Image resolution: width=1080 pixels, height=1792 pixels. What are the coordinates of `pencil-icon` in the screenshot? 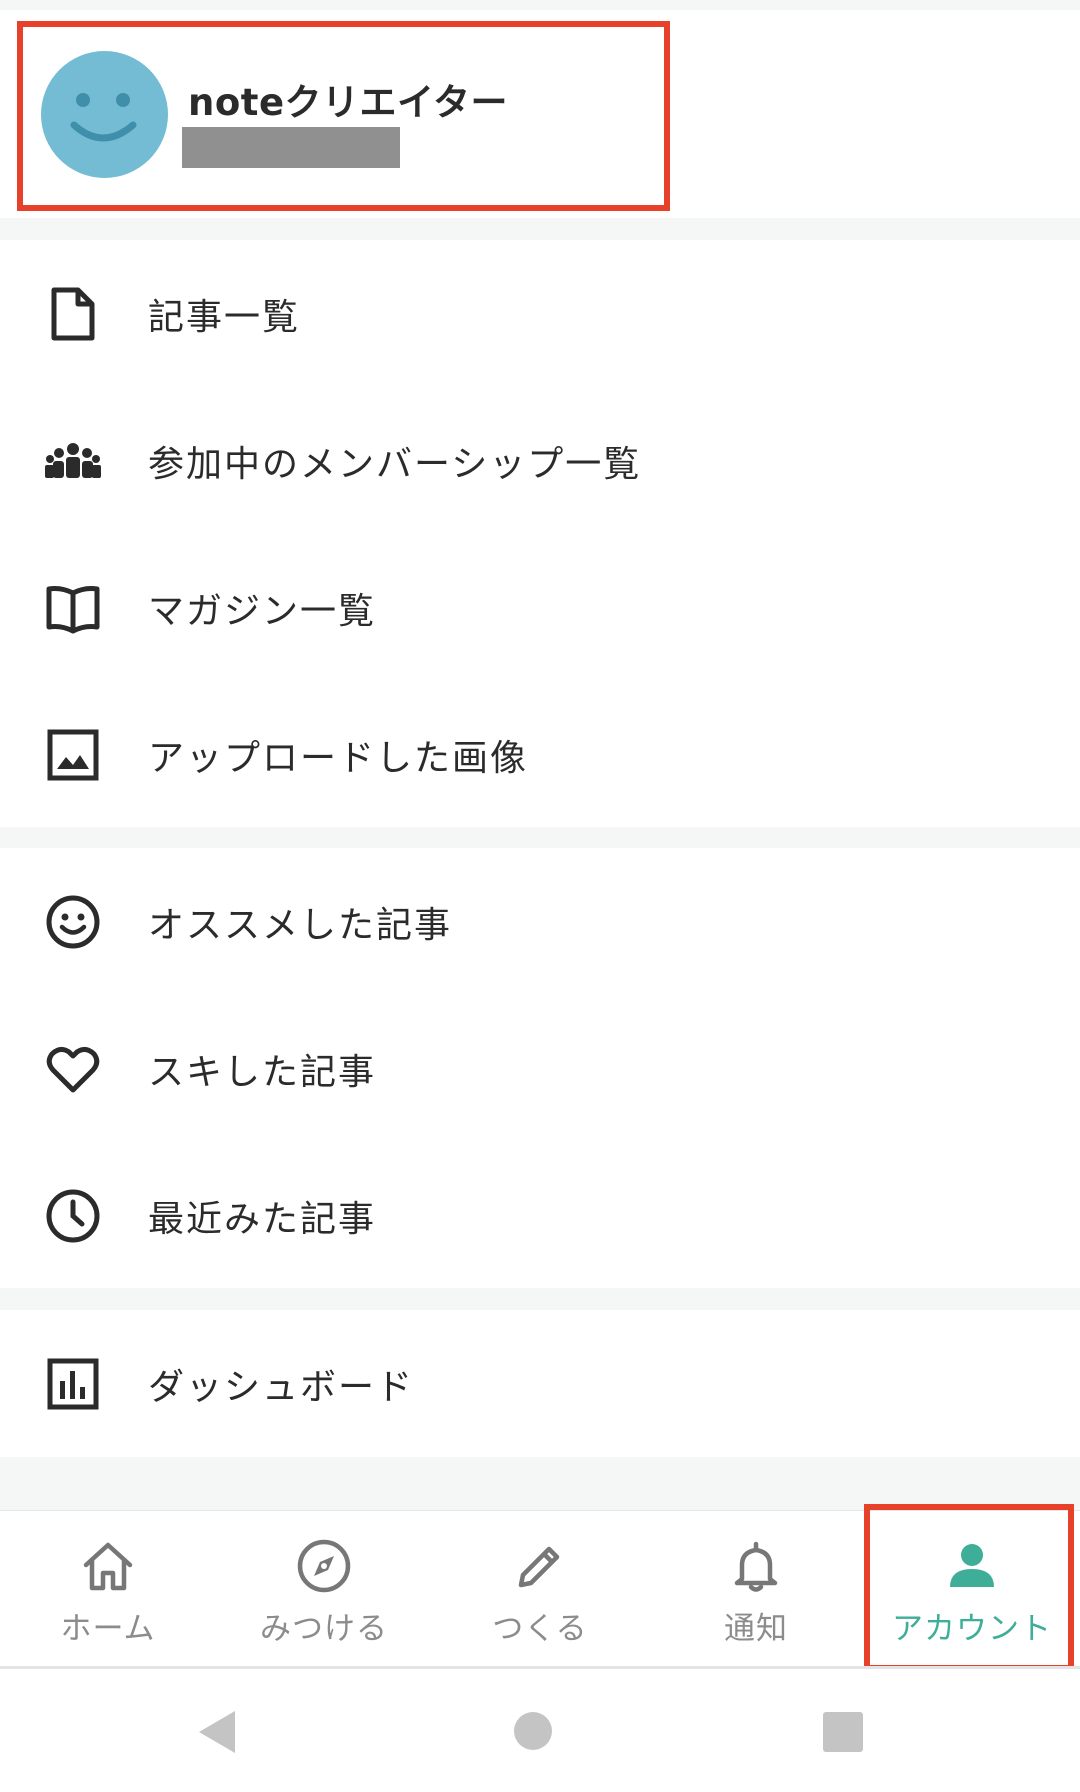 It's located at (540, 1566).